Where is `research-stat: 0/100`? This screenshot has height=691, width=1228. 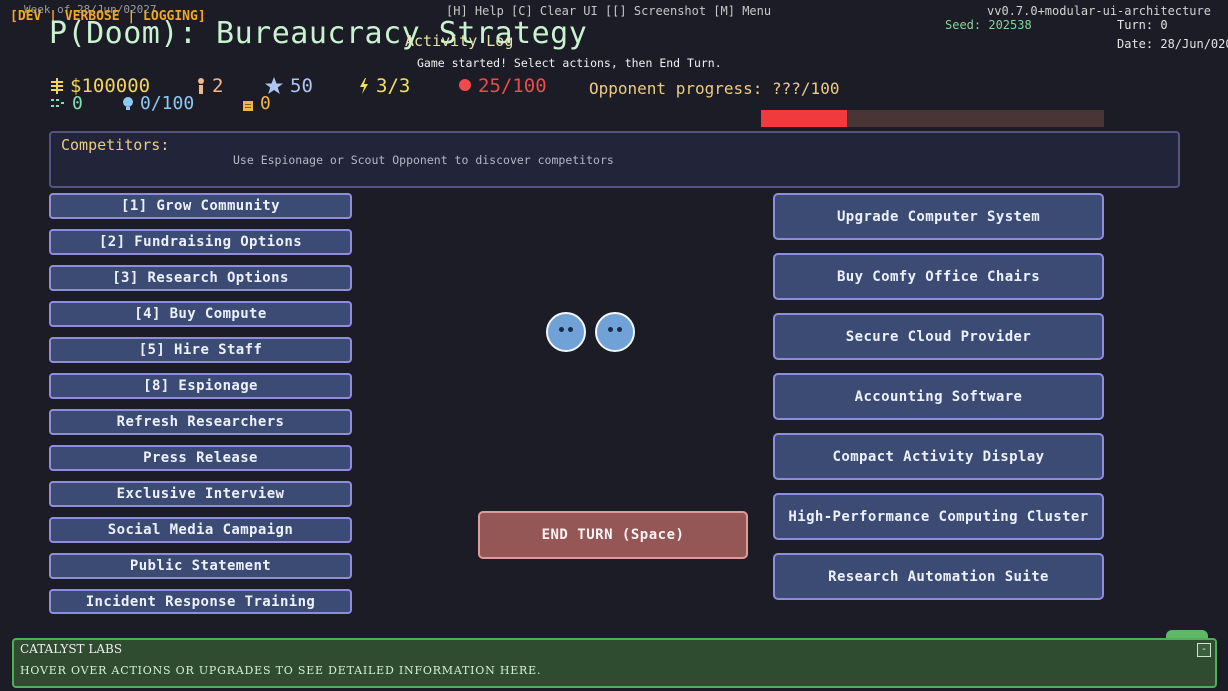
research-stat: 0/100 is located at coordinates (158, 103).